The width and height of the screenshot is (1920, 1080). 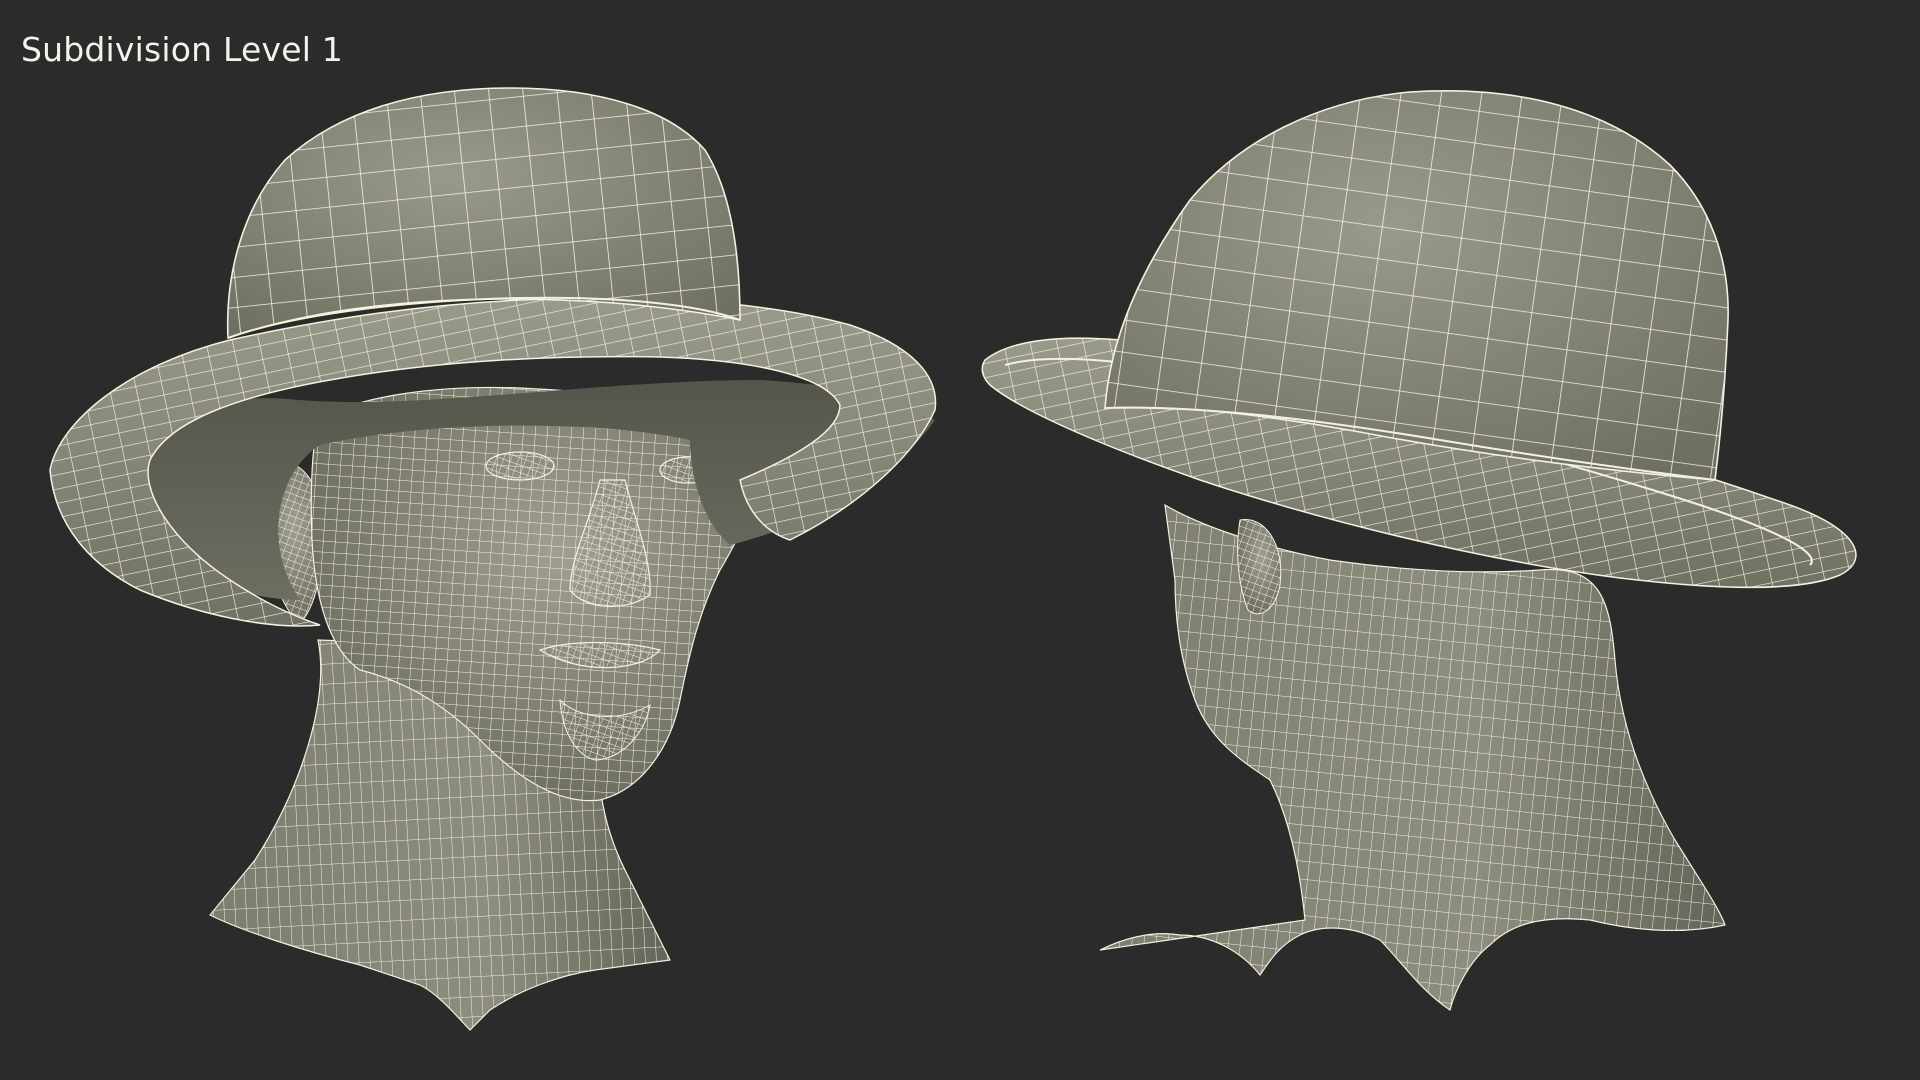 What do you see at coordinates (1259, 566) in the screenshot?
I see `back-ear-mesh` at bounding box center [1259, 566].